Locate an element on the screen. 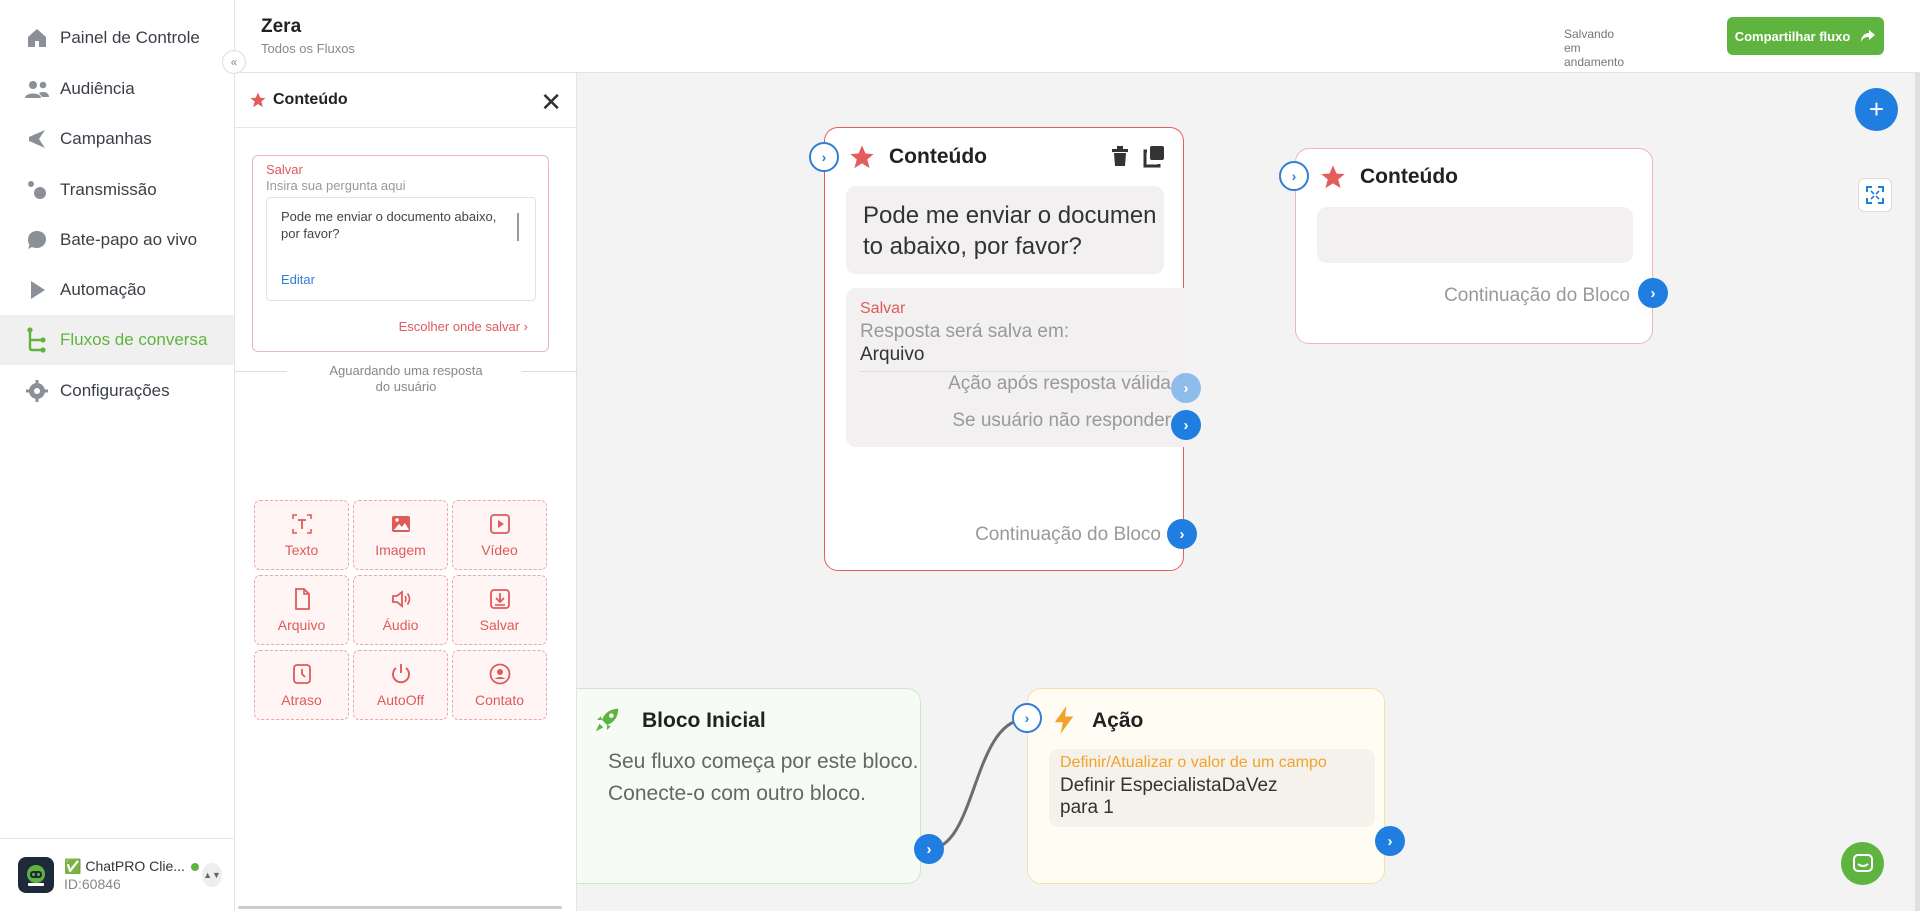 The image size is (1920, 911). sidebar-item-flows: Fluxos de conversa is located at coordinates (117, 340).